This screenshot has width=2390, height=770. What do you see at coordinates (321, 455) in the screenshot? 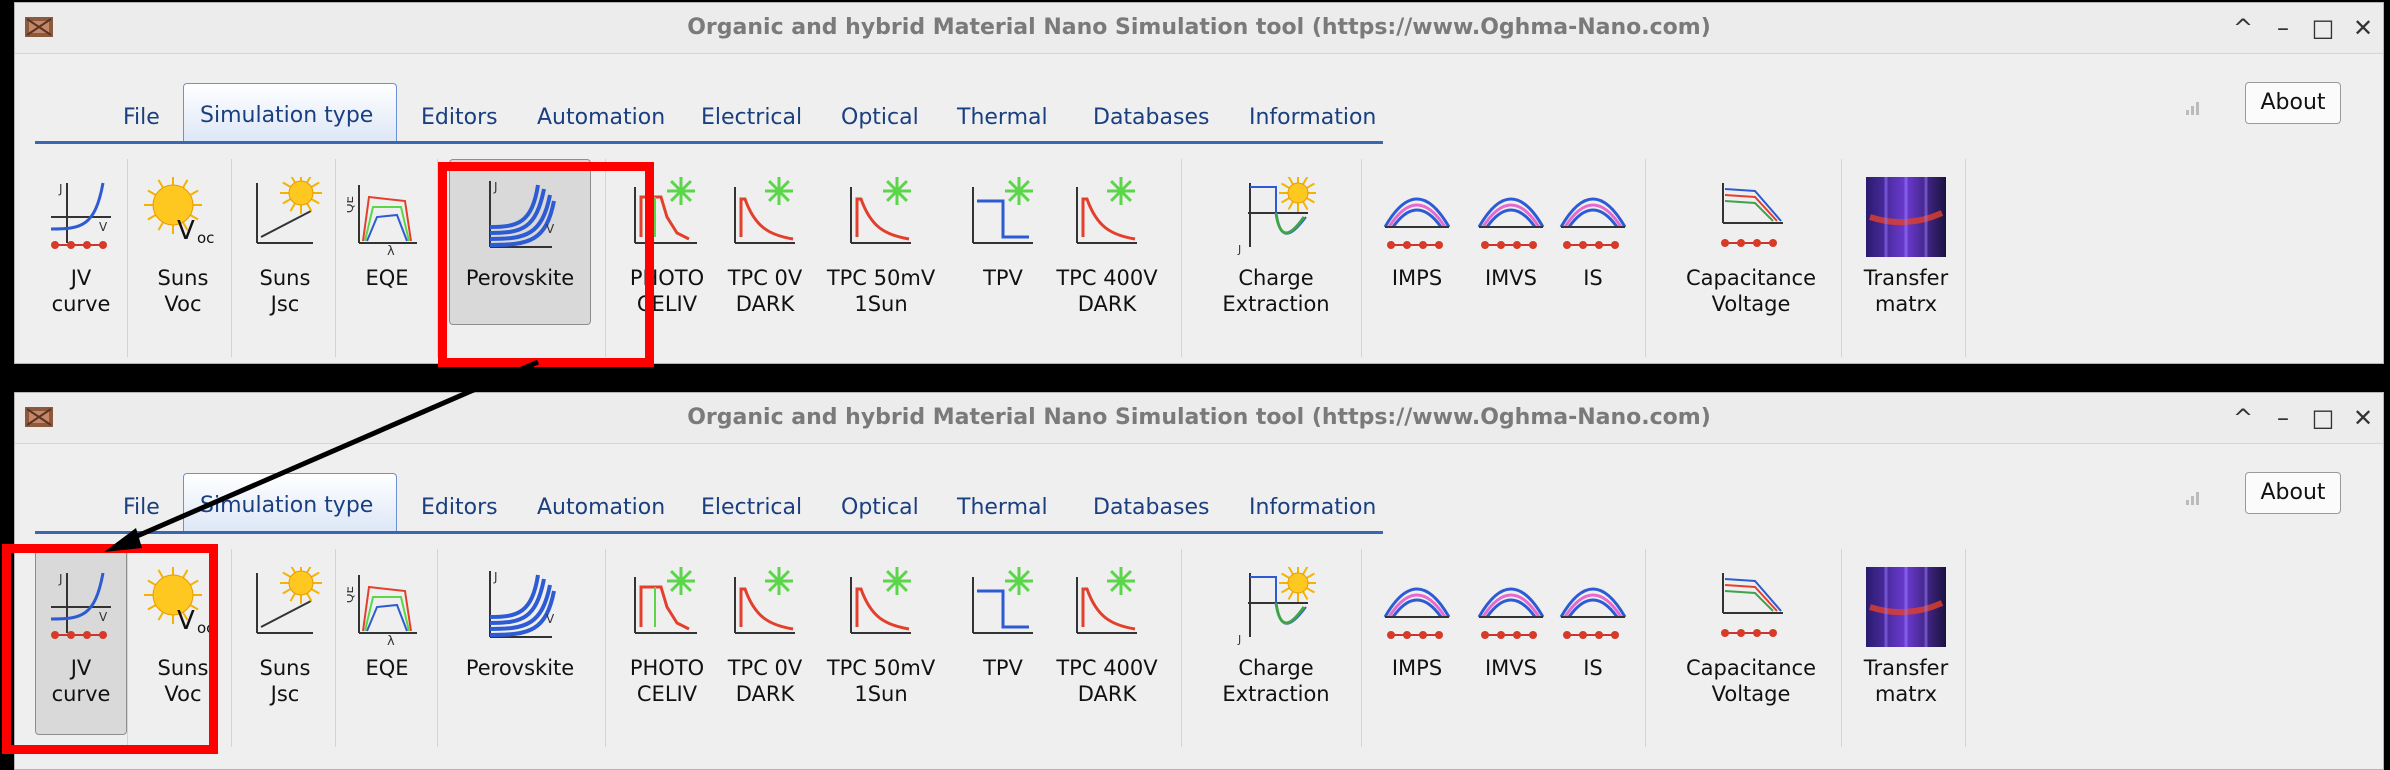
I see `pointer-arrow` at bounding box center [321, 455].